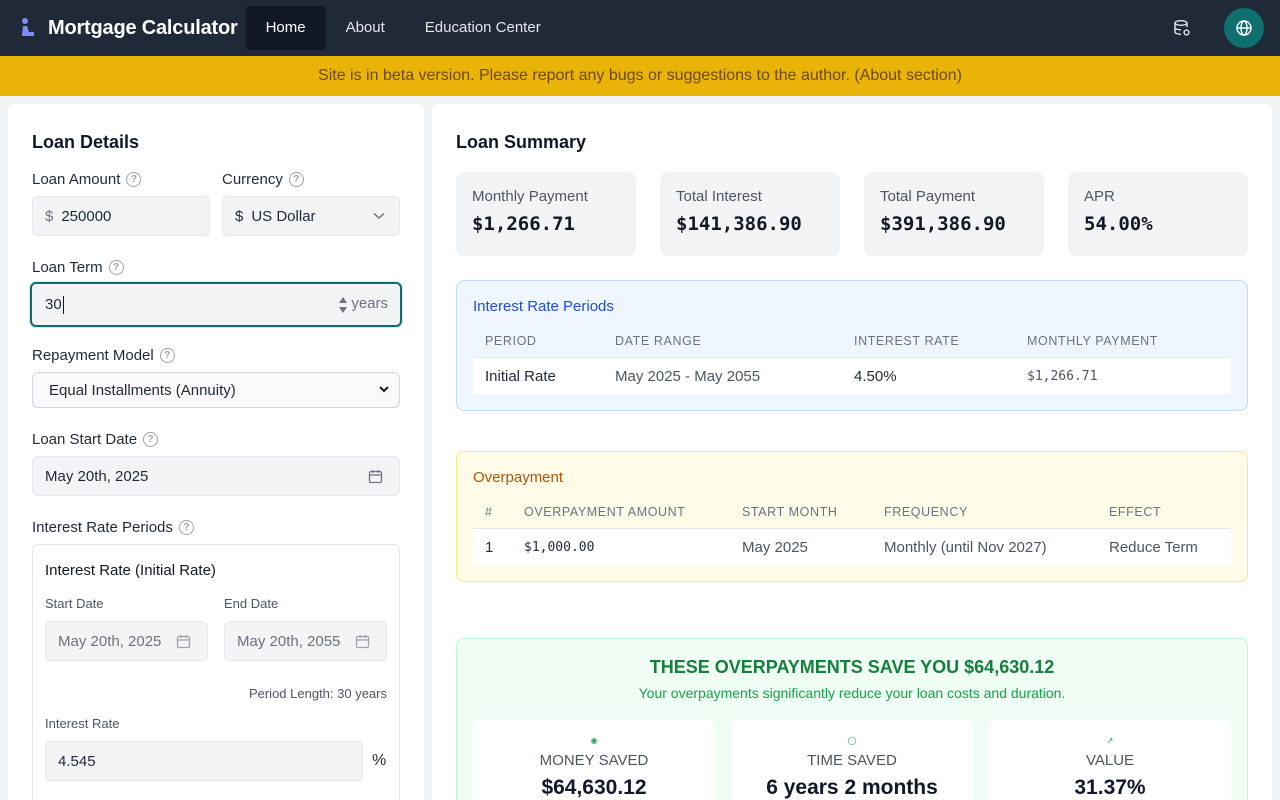 Image resolution: width=1280 pixels, height=800 pixels. Describe the element at coordinates (852, 740) in the screenshot. I see `clock-icon: ◯` at that location.